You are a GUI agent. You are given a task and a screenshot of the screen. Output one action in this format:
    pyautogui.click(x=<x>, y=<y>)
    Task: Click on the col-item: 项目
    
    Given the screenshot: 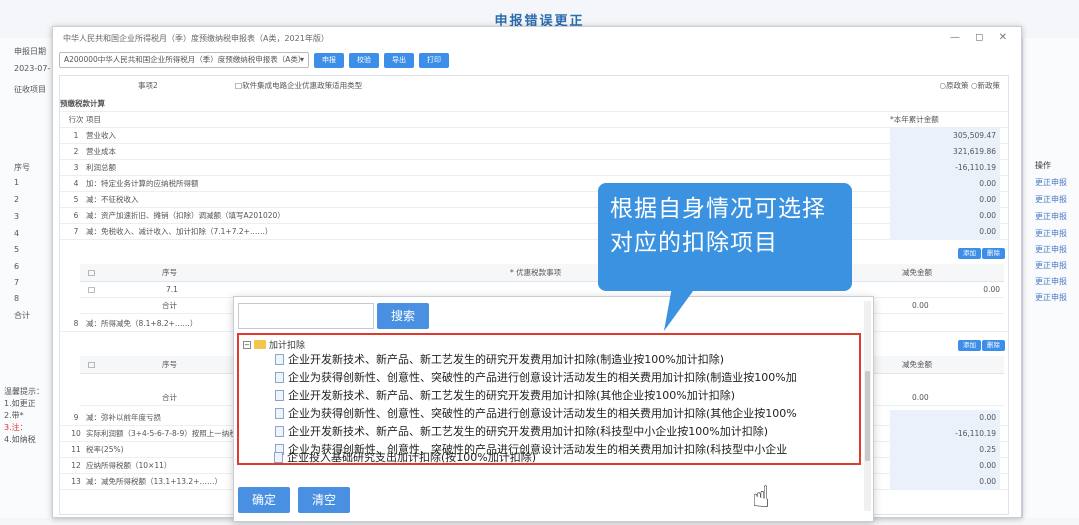 What is the action you would take?
    pyautogui.click(x=93, y=119)
    